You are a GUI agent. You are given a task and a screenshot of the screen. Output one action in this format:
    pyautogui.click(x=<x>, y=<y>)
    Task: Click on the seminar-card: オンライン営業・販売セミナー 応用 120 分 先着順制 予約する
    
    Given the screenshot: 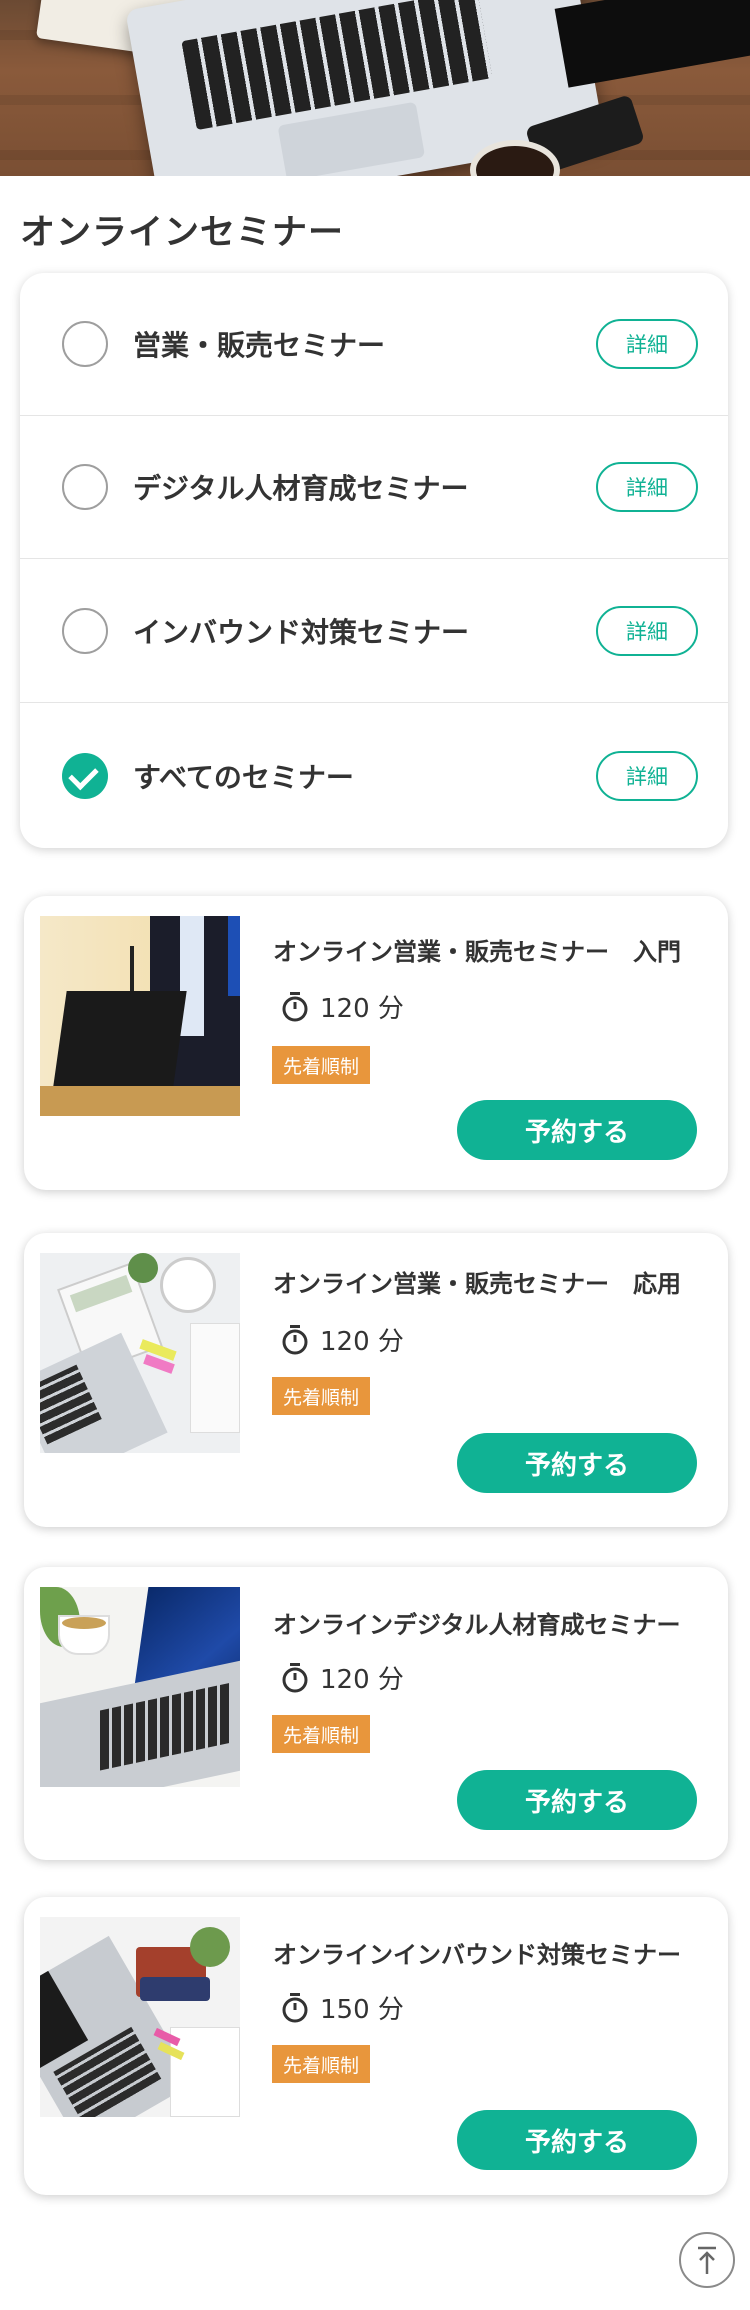 What is the action you would take?
    pyautogui.click(x=376, y=1380)
    